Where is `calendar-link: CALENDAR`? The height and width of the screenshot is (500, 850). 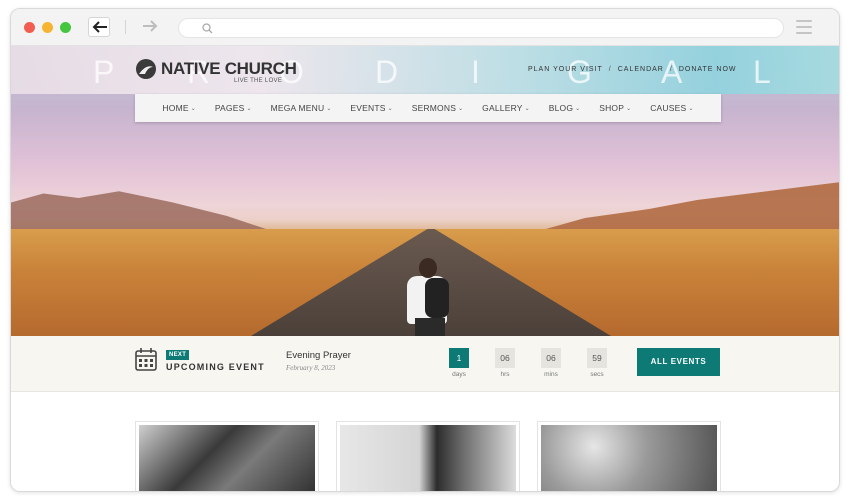
calendar-link: CALENDAR is located at coordinates (641, 69).